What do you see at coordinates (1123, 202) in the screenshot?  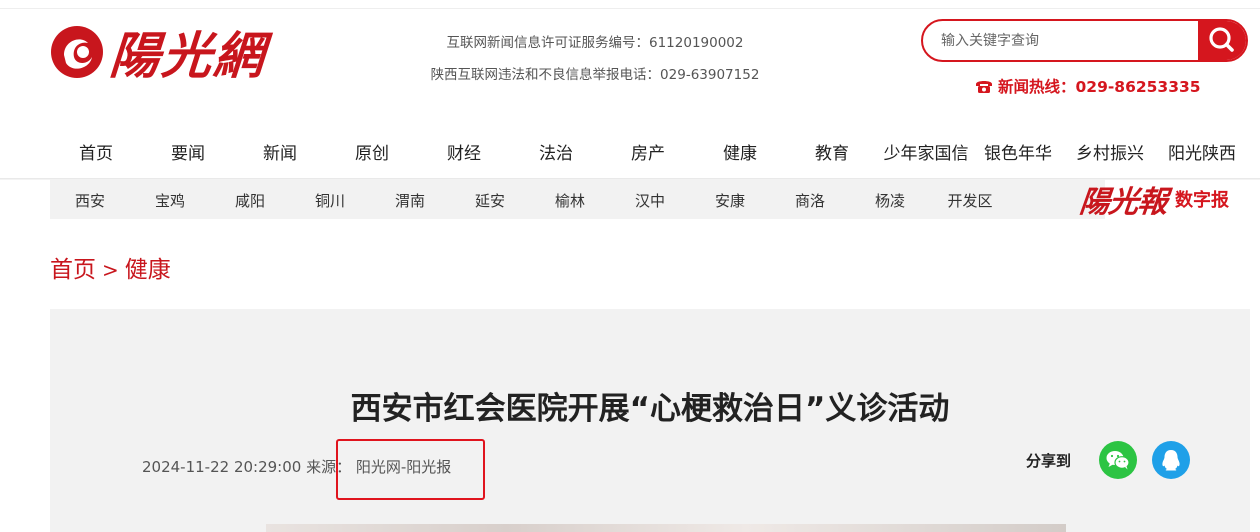 I see `digital-paper-logo: 陽光報` at bounding box center [1123, 202].